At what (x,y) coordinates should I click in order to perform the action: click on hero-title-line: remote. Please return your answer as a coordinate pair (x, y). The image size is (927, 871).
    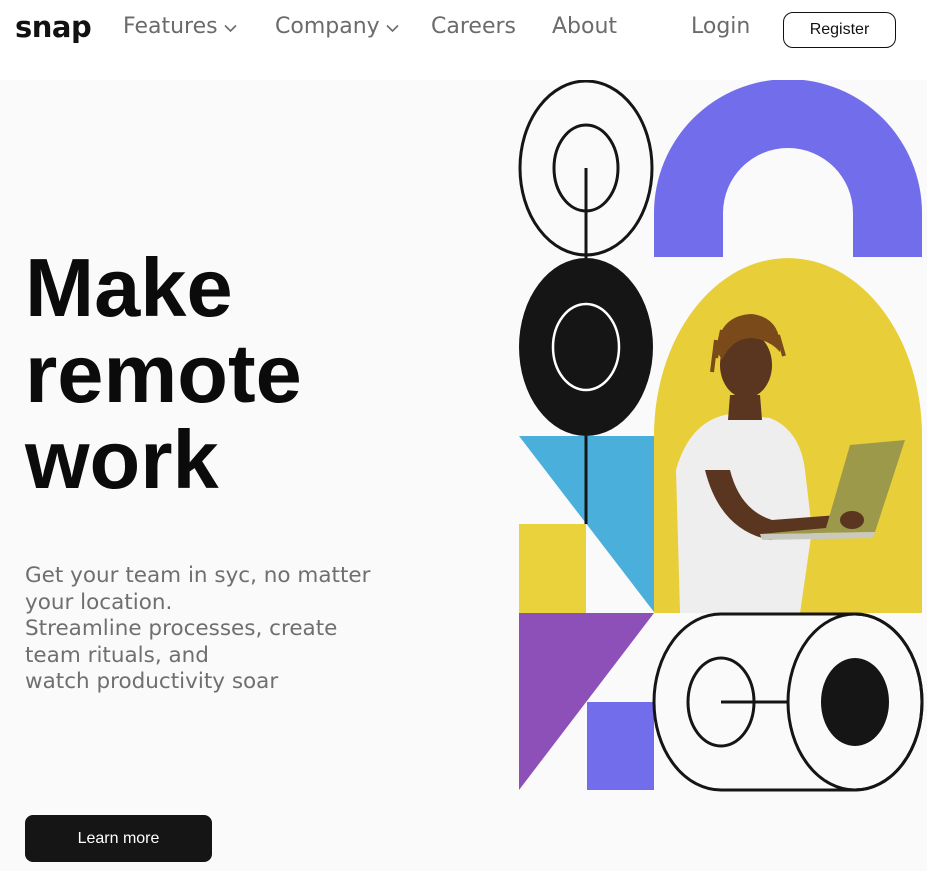
    Looking at the image, I should click on (163, 373).